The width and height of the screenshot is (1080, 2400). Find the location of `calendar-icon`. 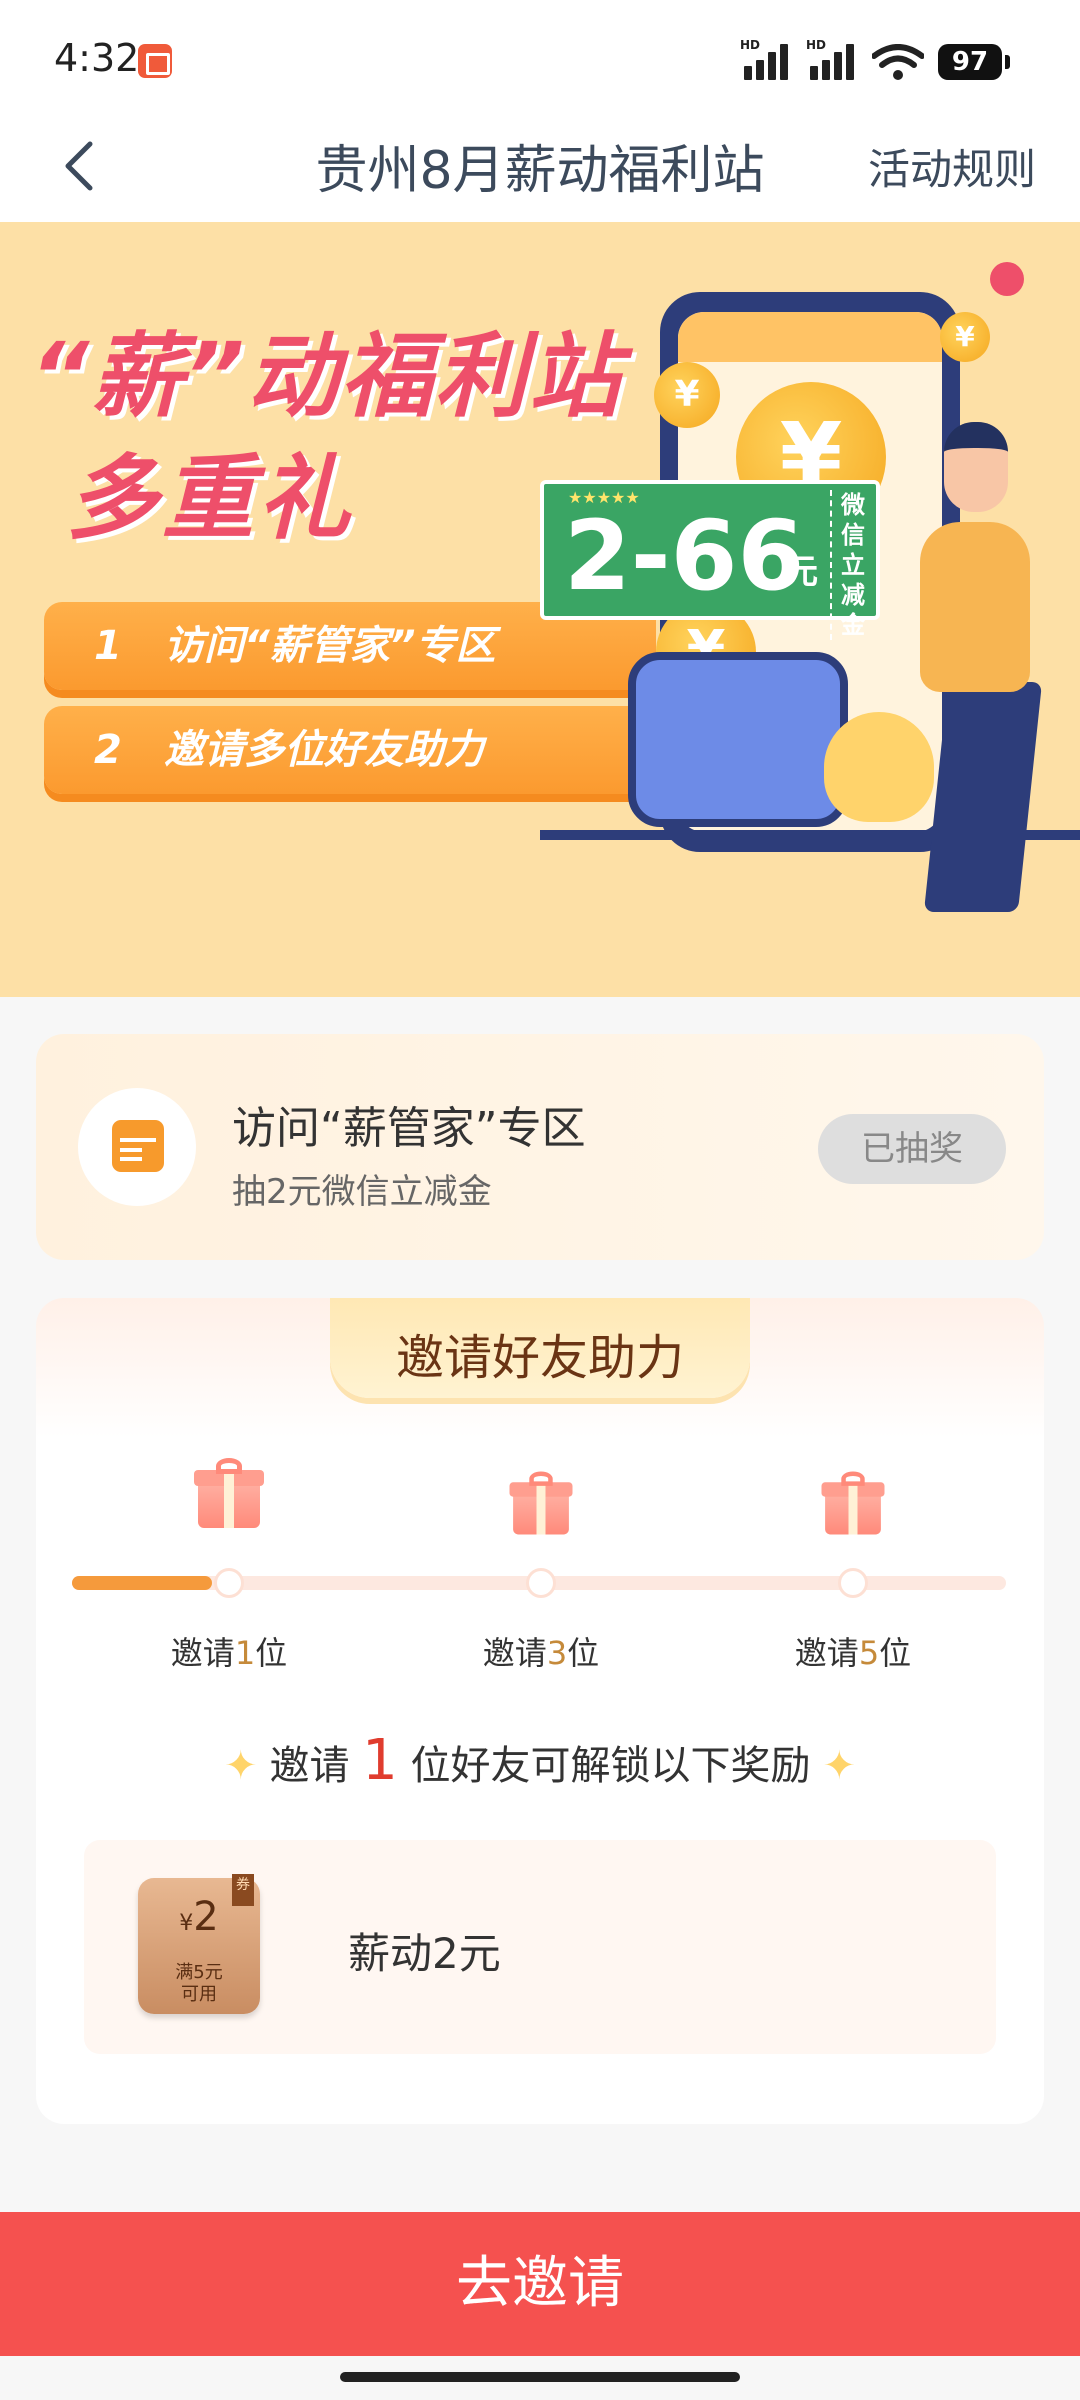

calendar-icon is located at coordinates (138, 1146).